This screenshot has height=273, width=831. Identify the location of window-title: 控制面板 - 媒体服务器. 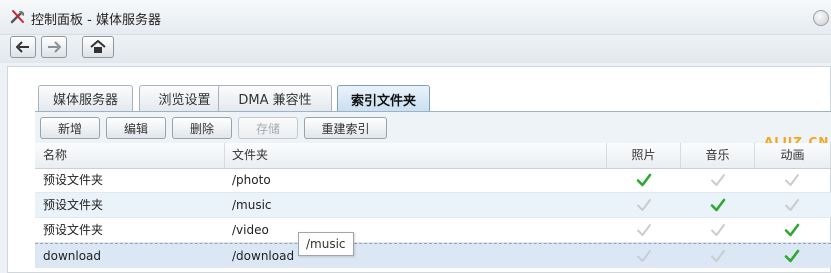
(96, 20).